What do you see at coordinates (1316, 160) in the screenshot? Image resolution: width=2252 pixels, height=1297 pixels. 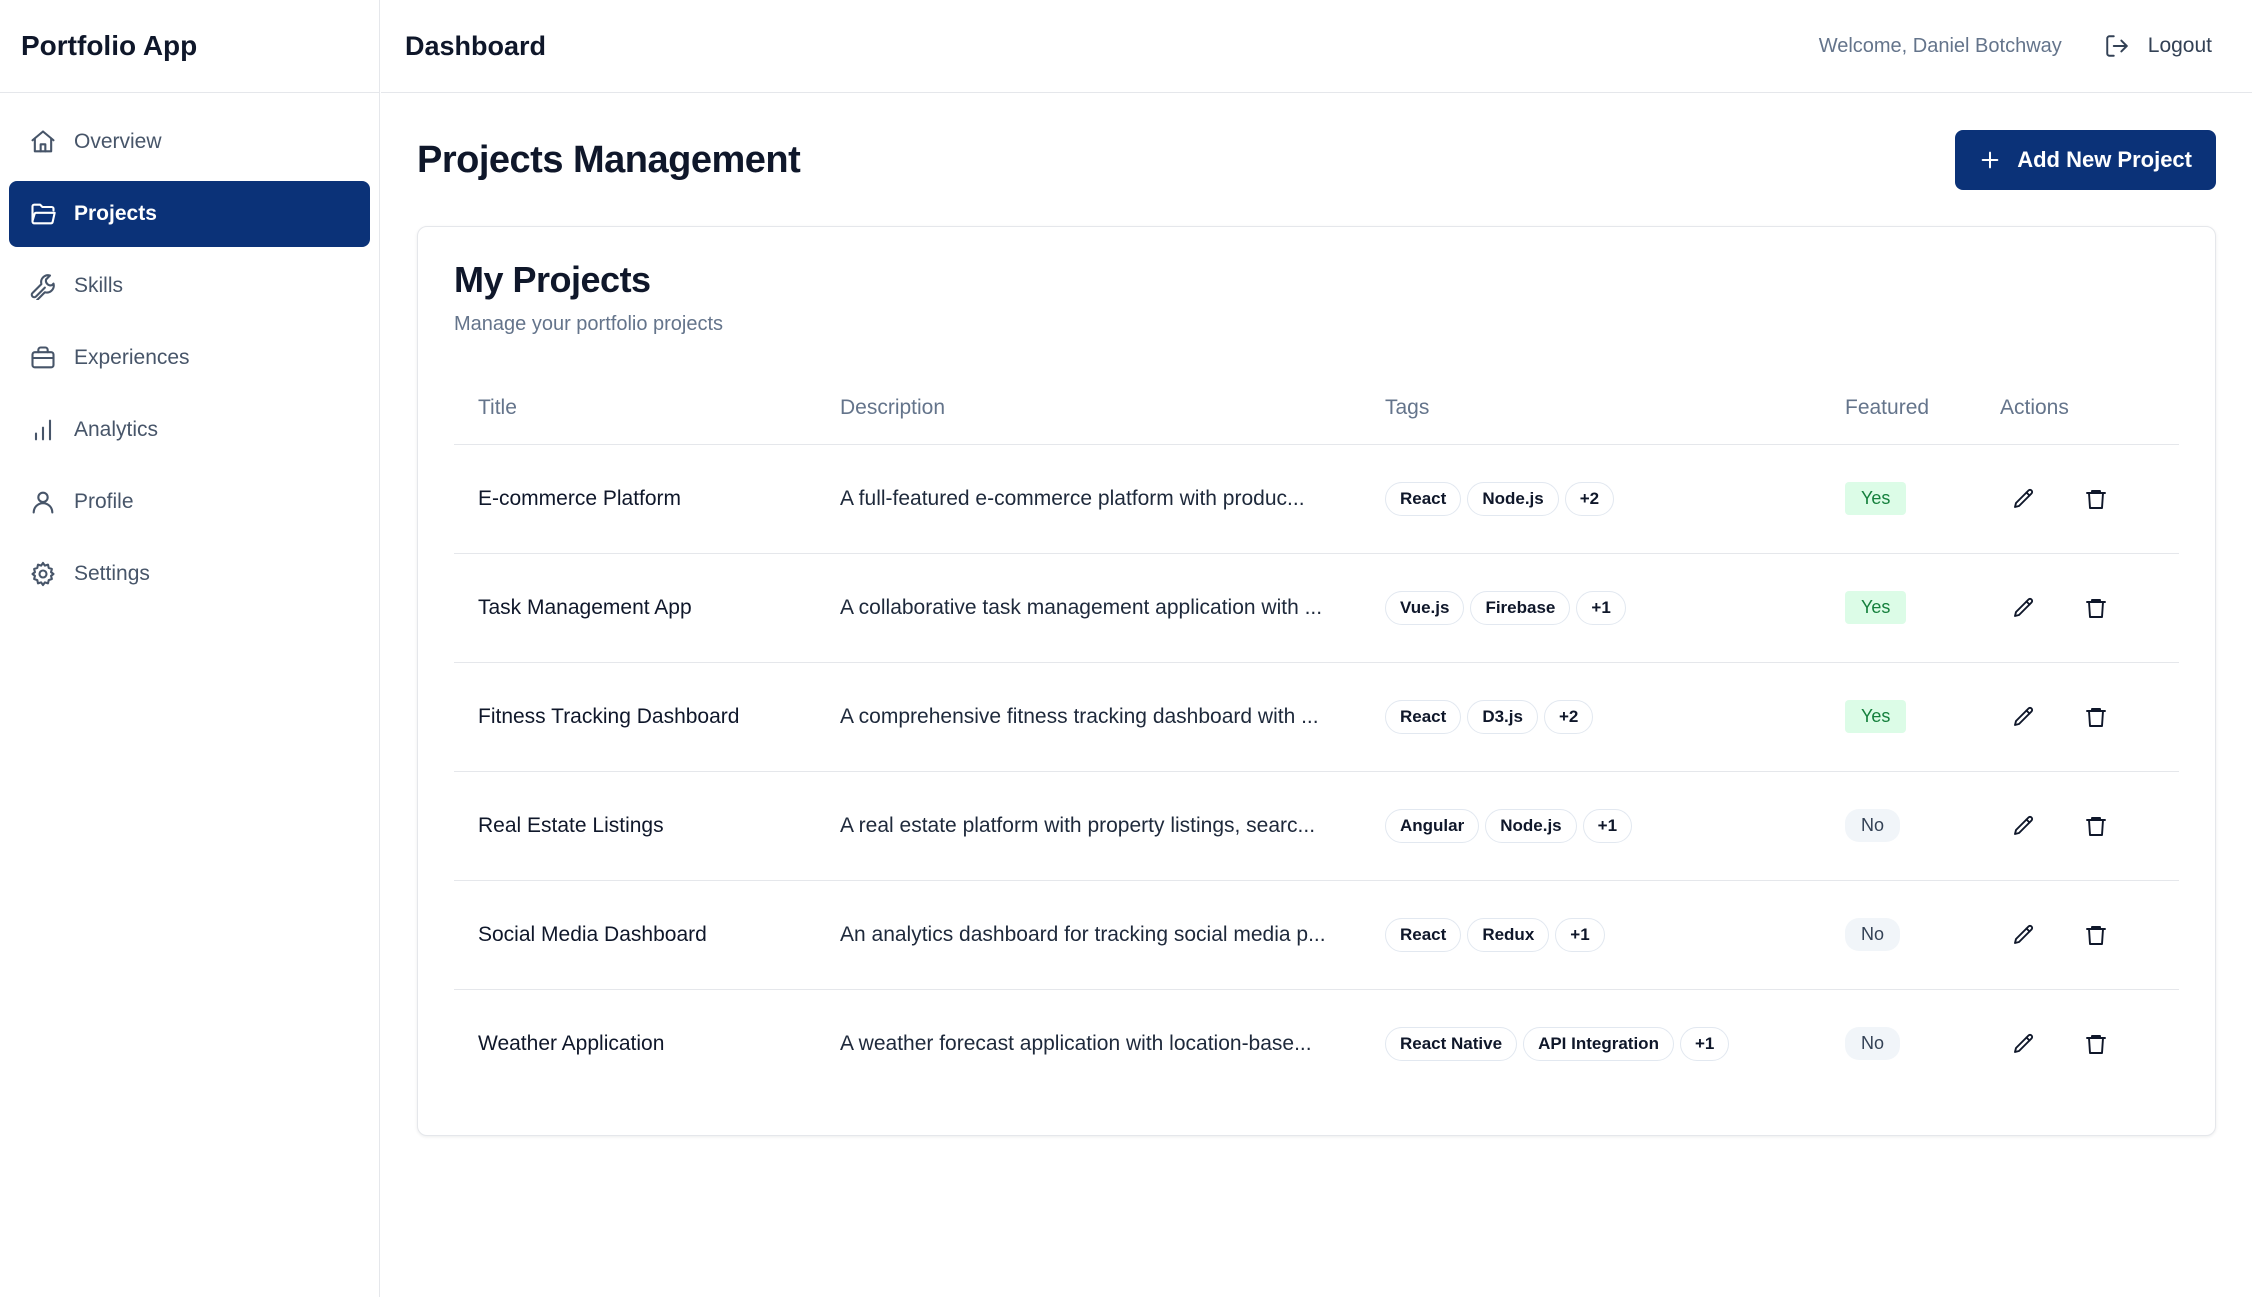 I see `main-header: Projects Management Add New Project` at bounding box center [1316, 160].